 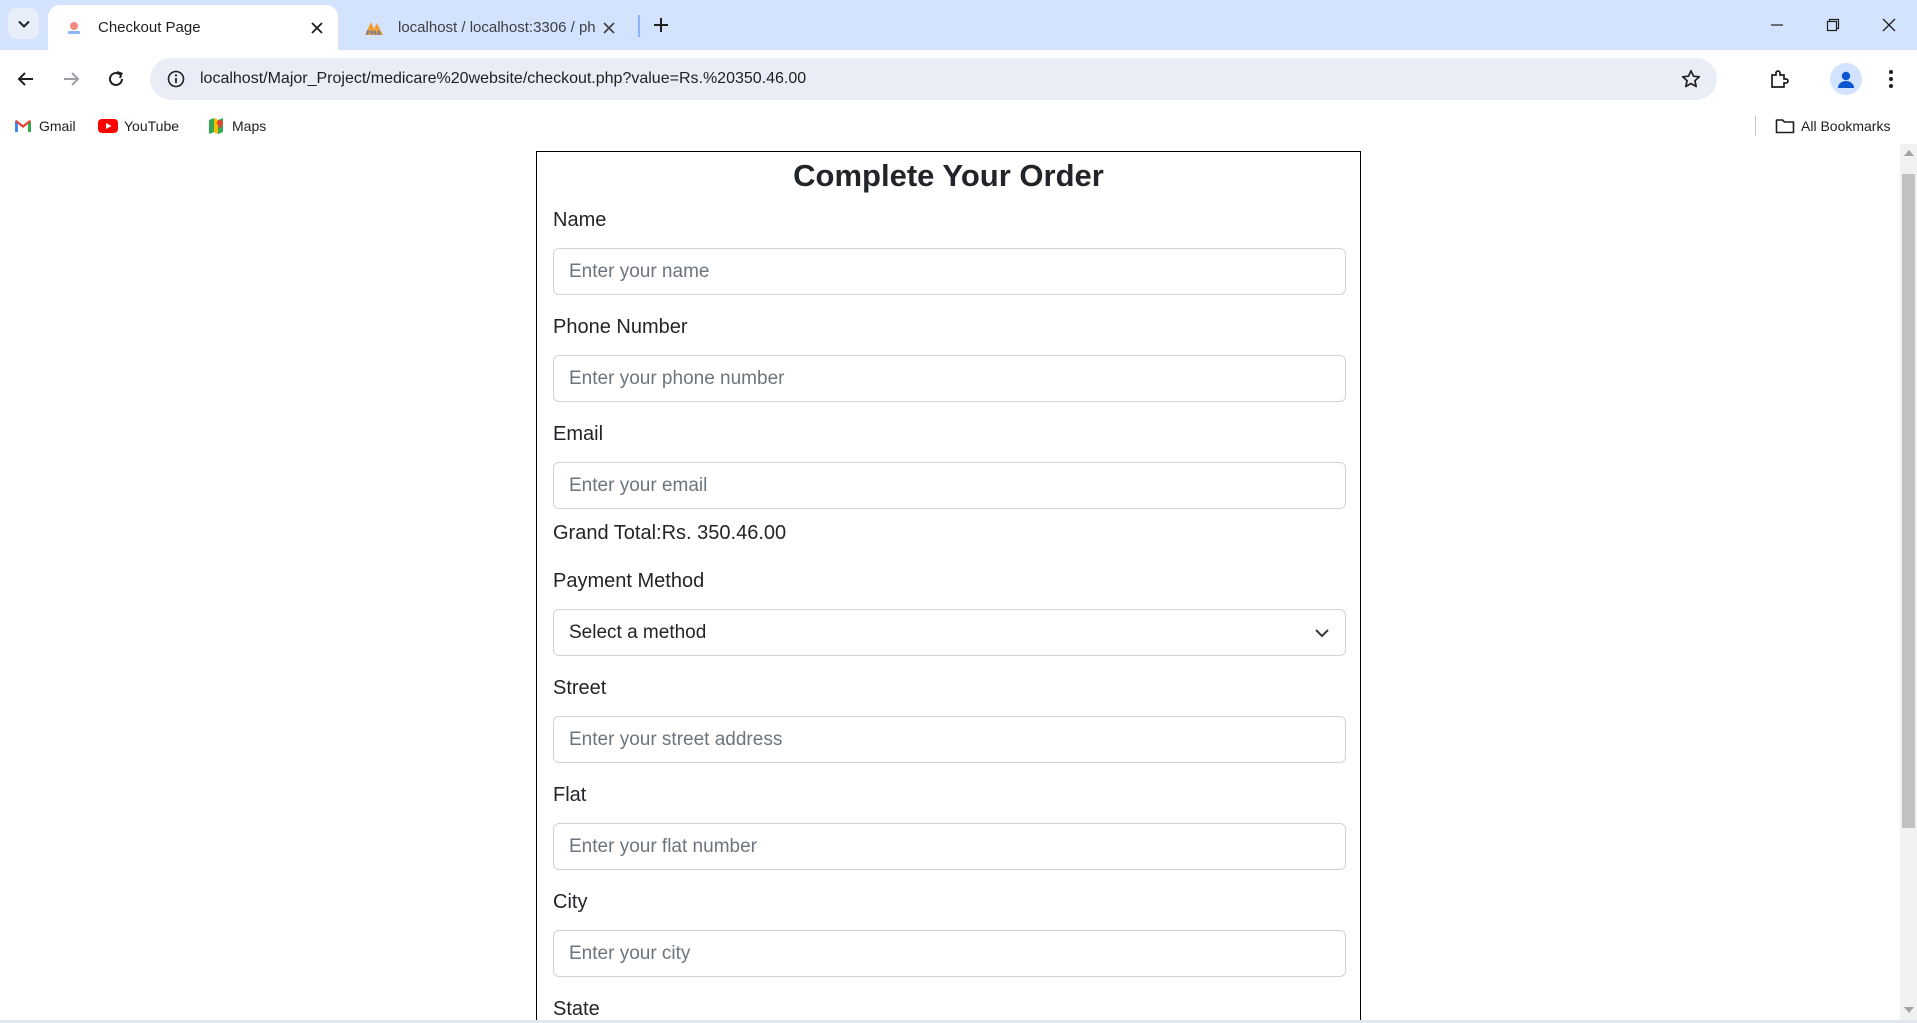 I want to click on state-field-group: State, so click(x=949, y=1009).